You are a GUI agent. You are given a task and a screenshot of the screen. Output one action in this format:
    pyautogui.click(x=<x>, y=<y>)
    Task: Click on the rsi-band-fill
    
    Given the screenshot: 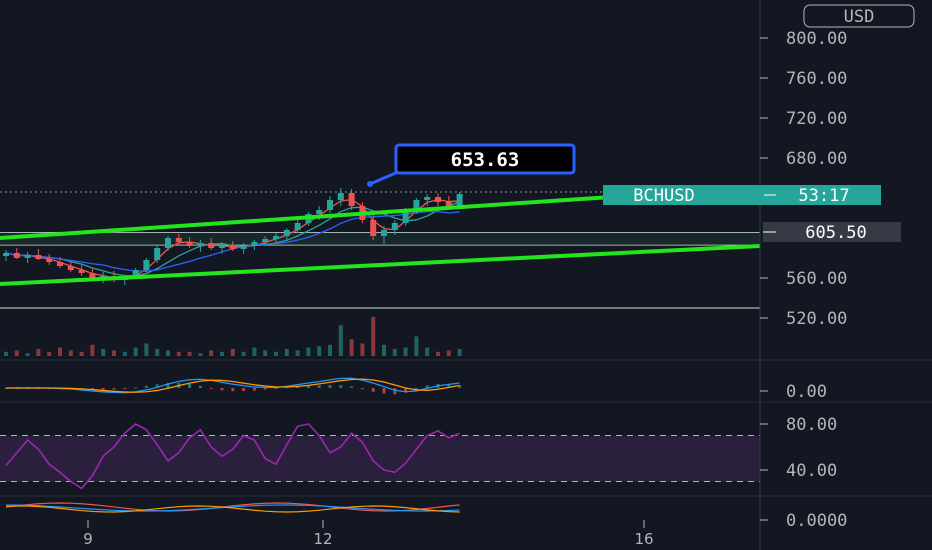 What is the action you would take?
    pyautogui.click(x=380, y=458)
    